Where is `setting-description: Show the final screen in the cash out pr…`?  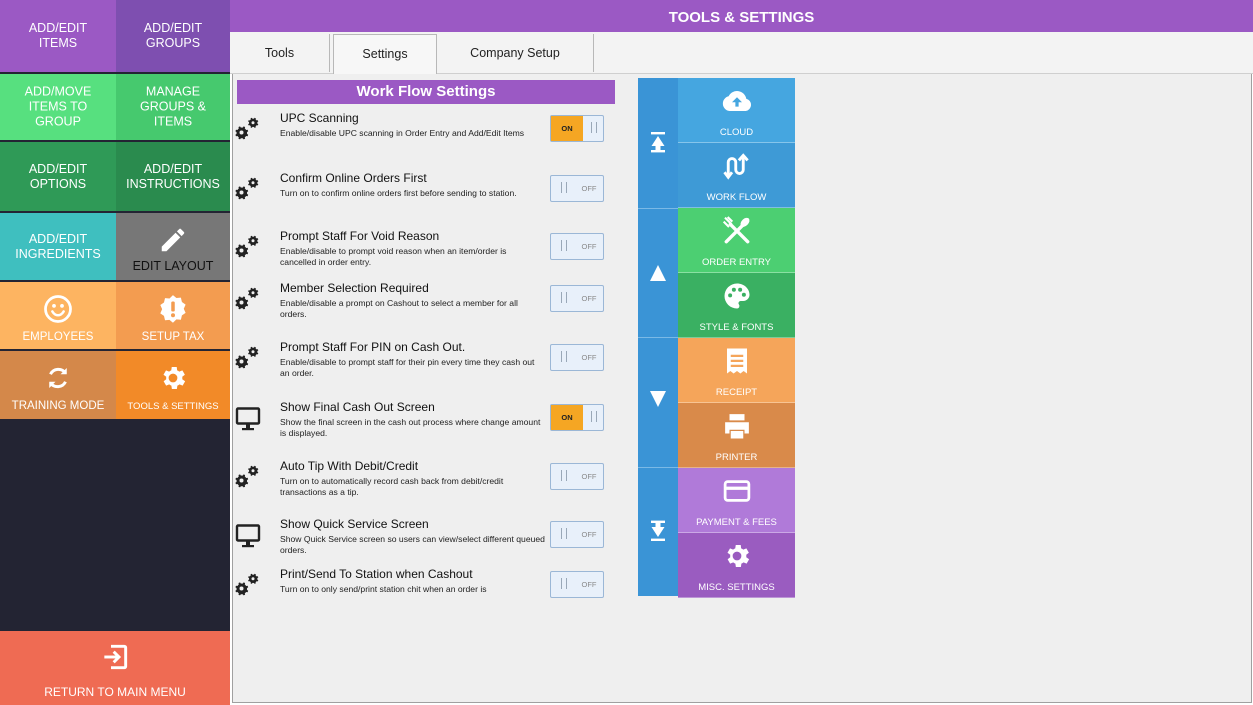
setting-description: Show the final screen in the cash out pr… is located at coordinates (410, 427).